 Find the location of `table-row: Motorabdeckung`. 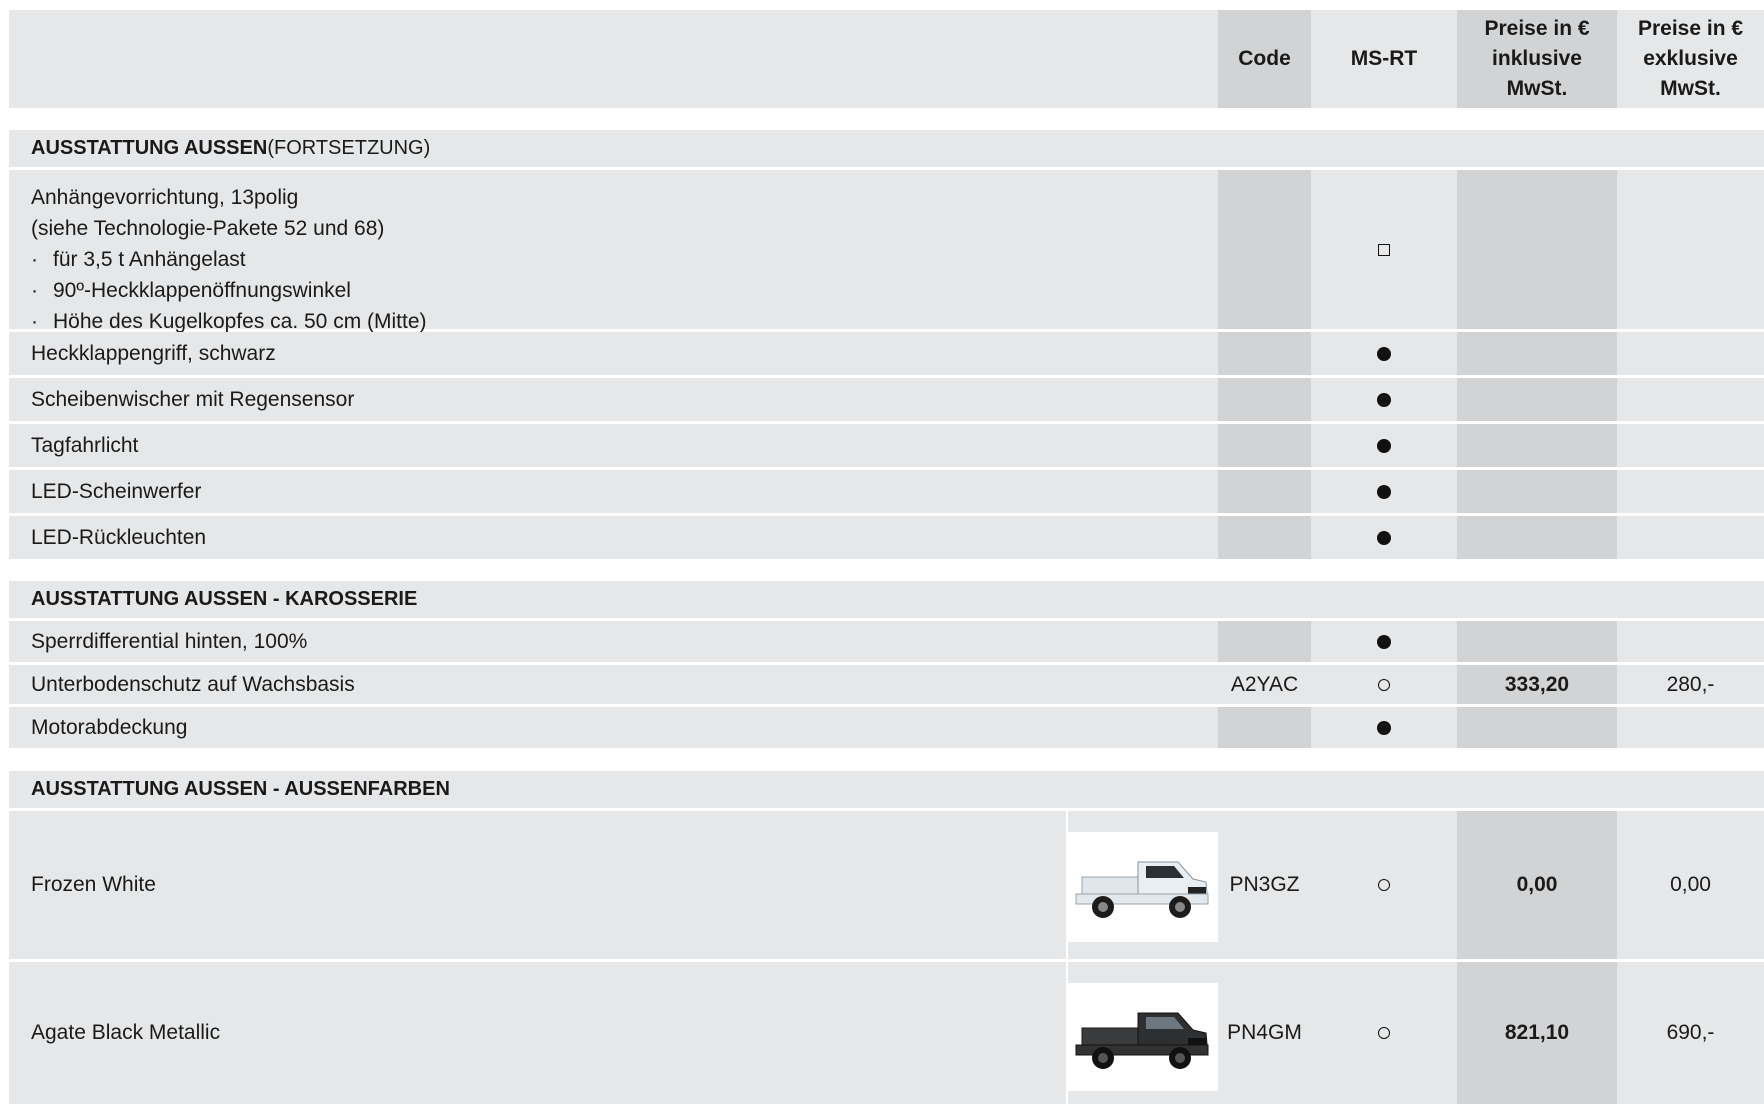

table-row: Motorabdeckung is located at coordinates (613, 727).